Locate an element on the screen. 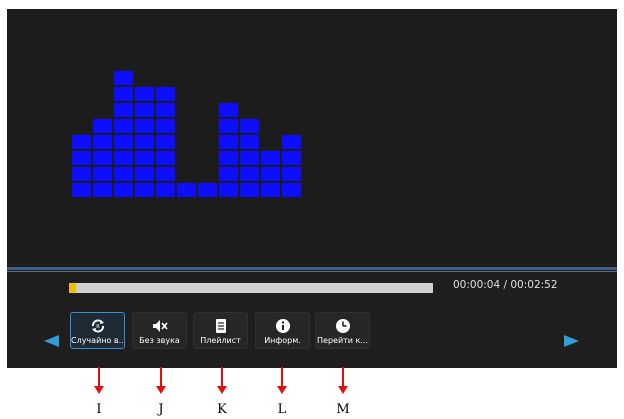 This screenshot has width=624, height=419. callout-l: L is located at coordinates (282, 393).